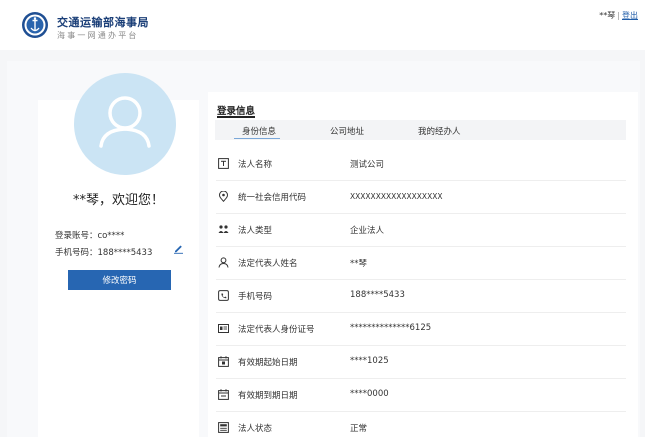 This screenshot has width=645, height=444. I want to click on field-label: 统一社会信用代码, so click(272, 198).